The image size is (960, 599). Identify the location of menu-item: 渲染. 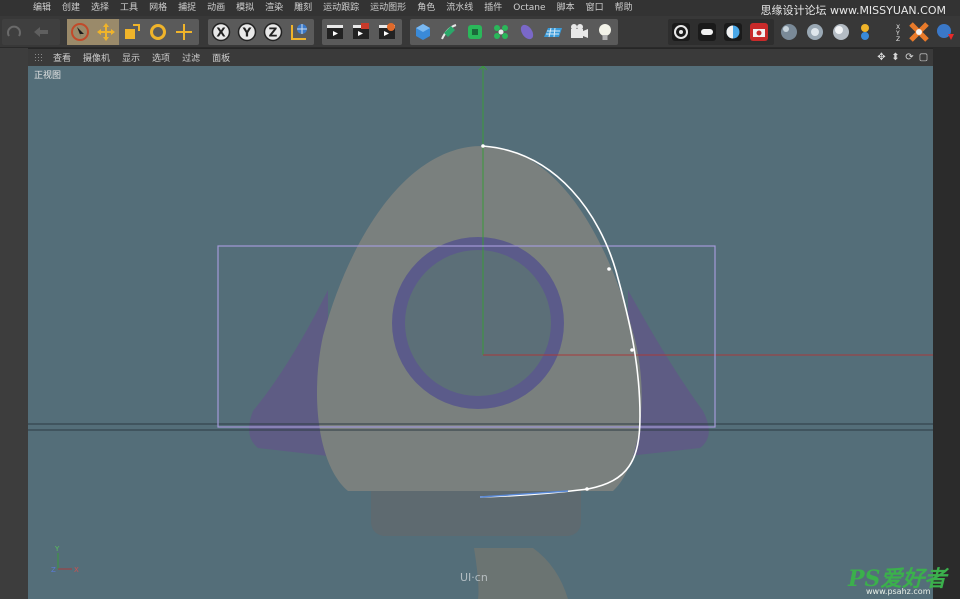
(274, 8).